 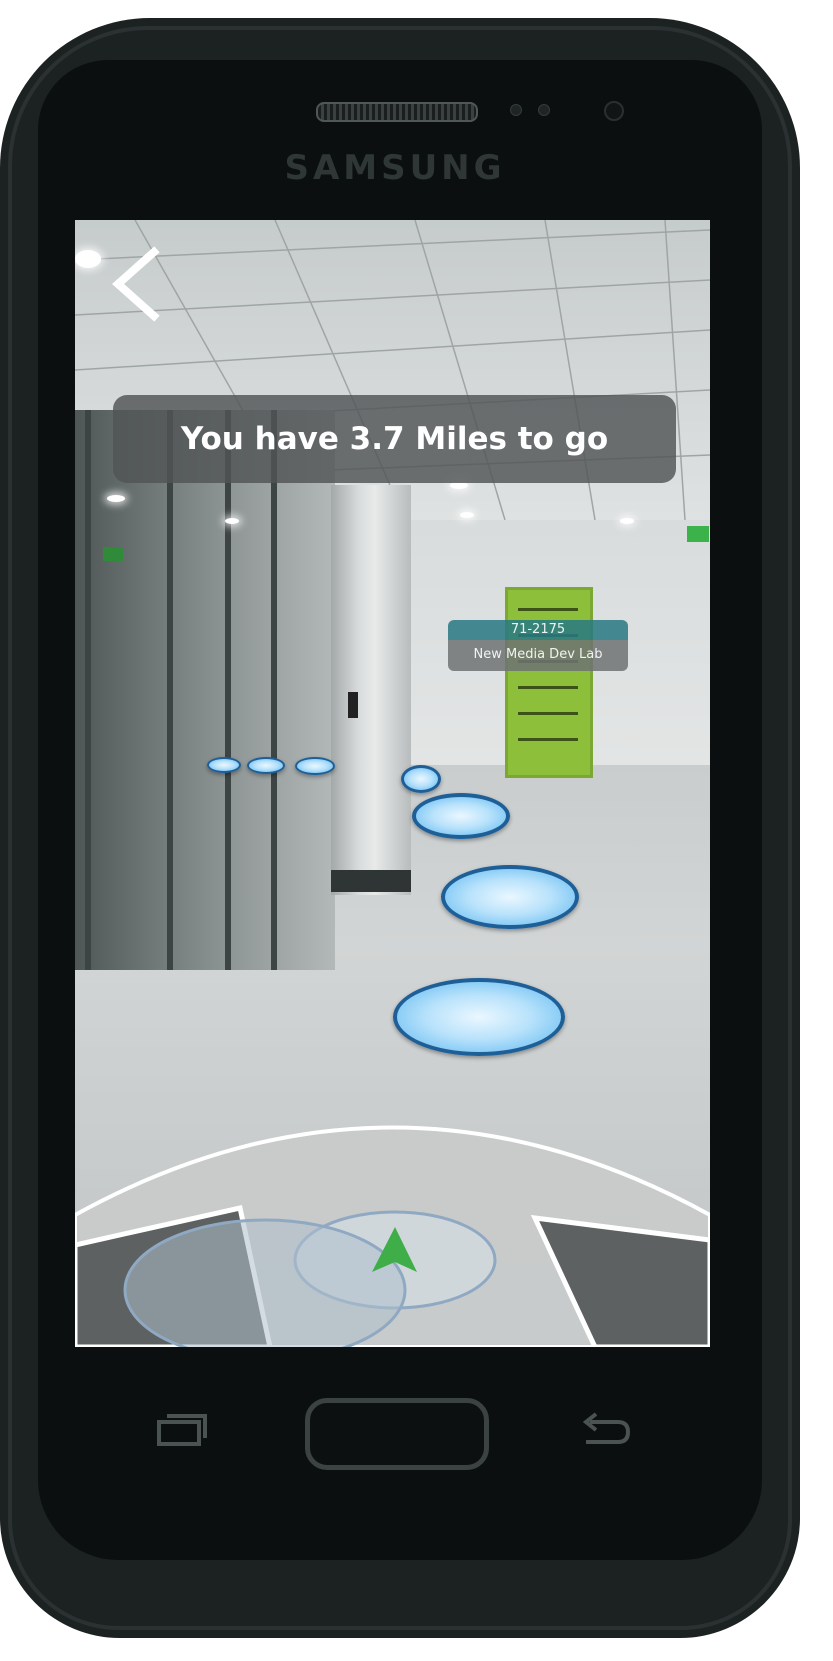 I want to click on pillar, so click(x=371, y=690).